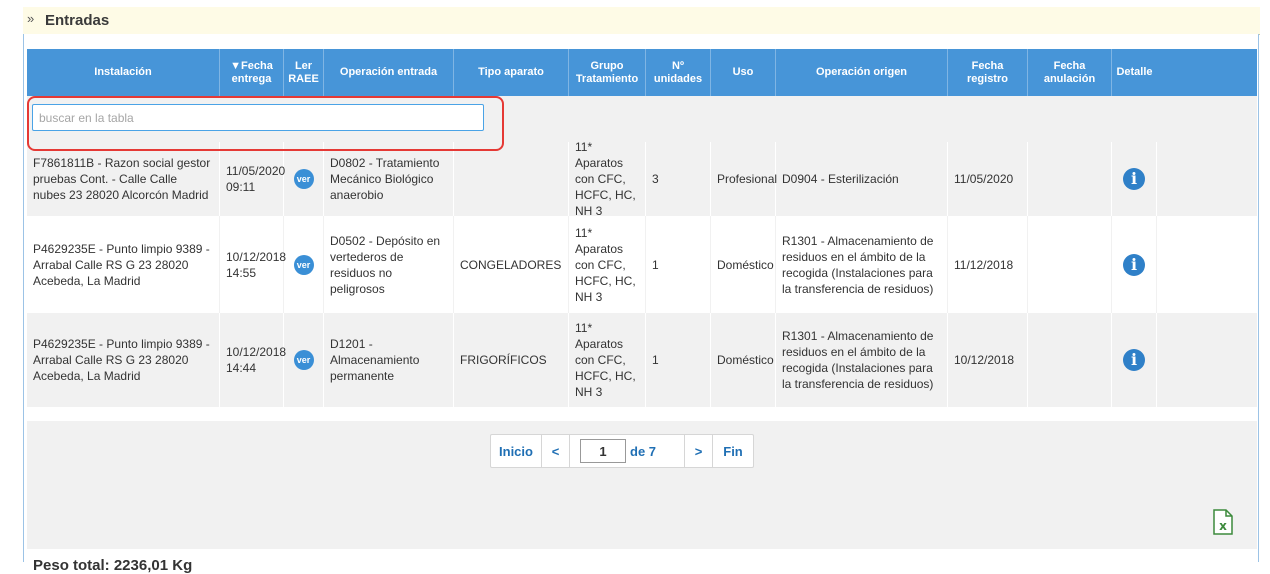 This screenshot has height=574, width=1270. What do you see at coordinates (988, 360) in the screenshot?
I see `cell-fecha-registro: 10/12/2018` at bounding box center [988, 360].